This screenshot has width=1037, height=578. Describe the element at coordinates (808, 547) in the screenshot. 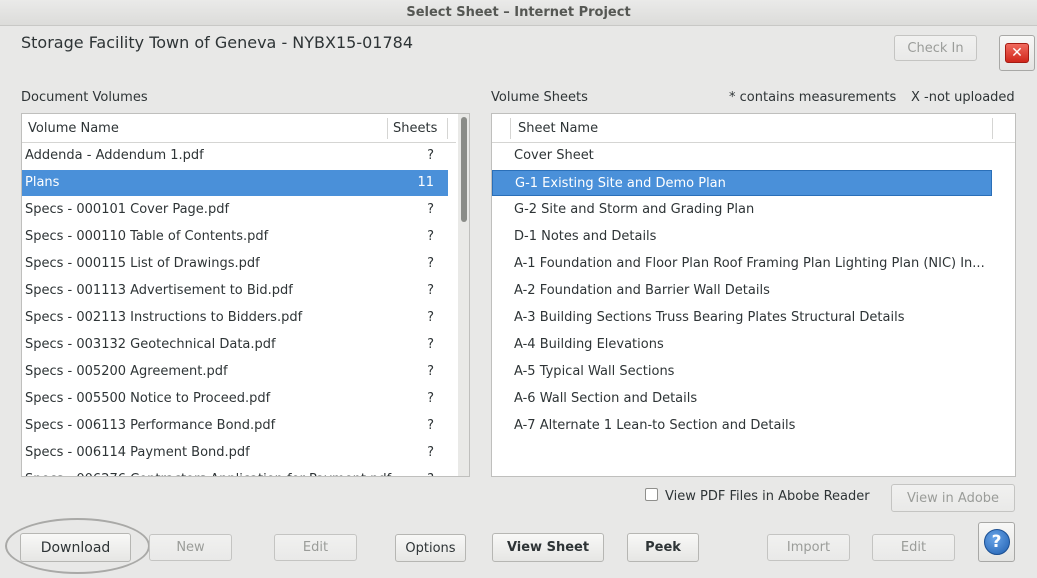

I see `import-button: Import` at that location.